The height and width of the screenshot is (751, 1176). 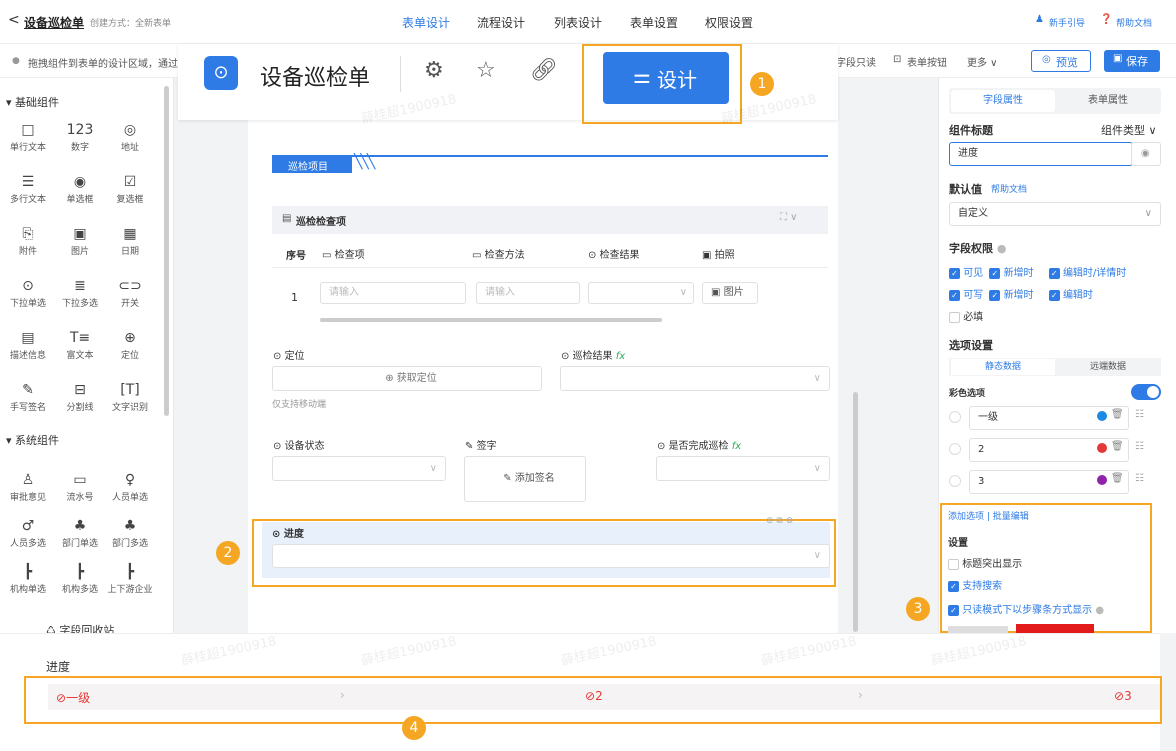 I want to click on component-basic-3: ☰ 多行文本, so click(x=28, y=188).